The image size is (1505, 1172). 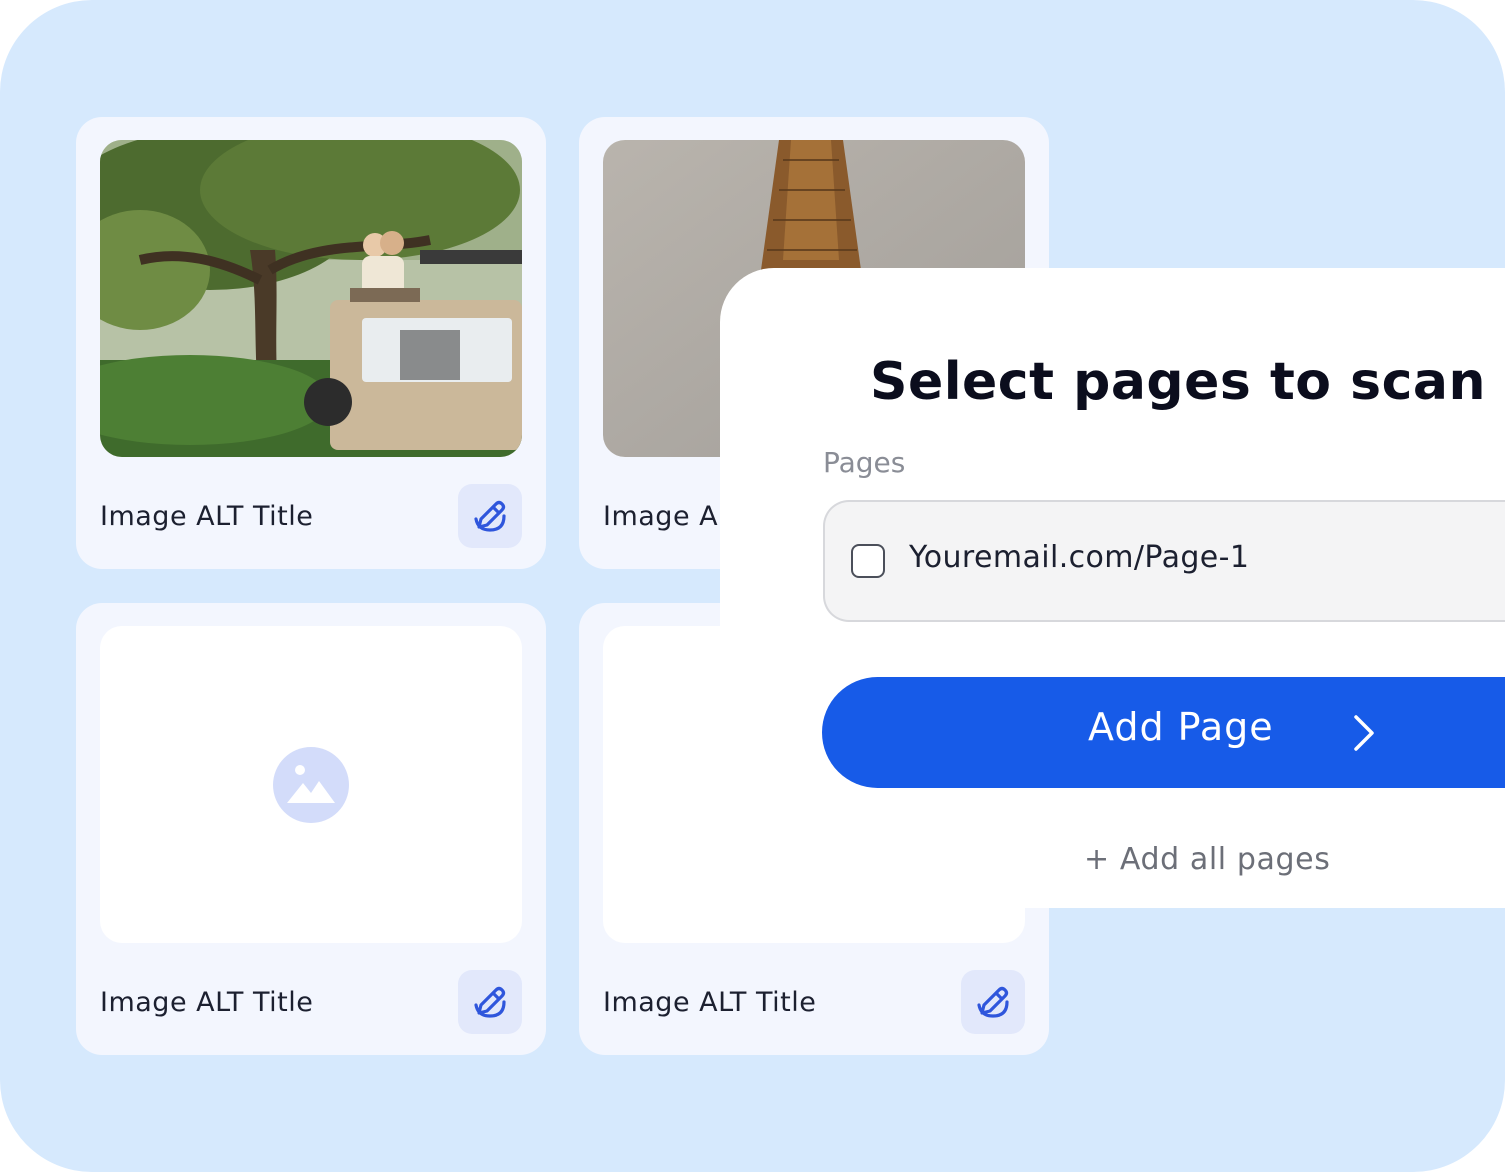 What do you see at coordinates (1207, 859) in the screenshot?
I see `add-all-pages-link: + Add all pages` at bounding box center [1207, 859].